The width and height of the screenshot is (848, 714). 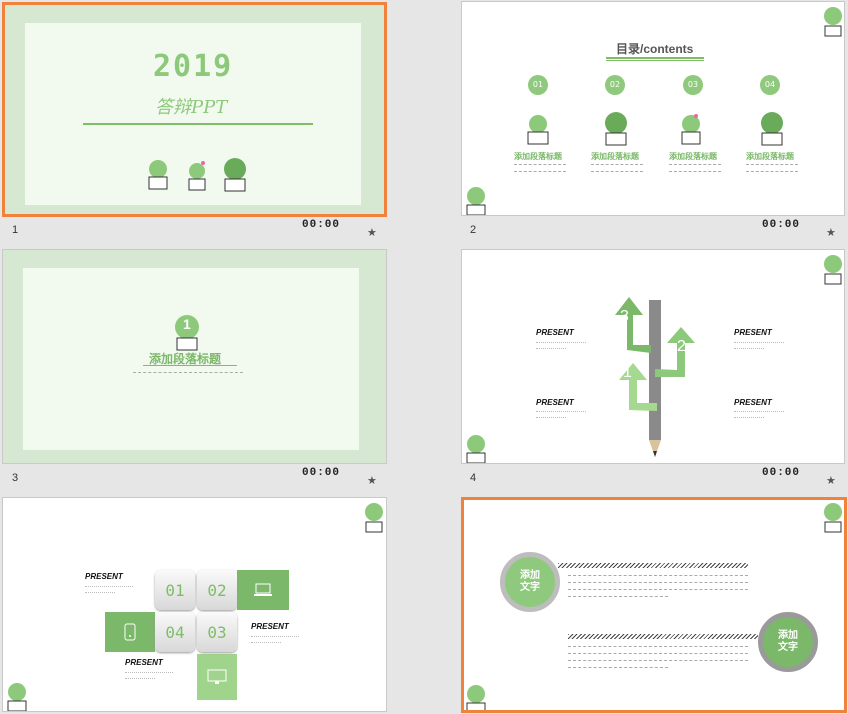 I want to click on number-tile: 02, so click(x=217, y=590).